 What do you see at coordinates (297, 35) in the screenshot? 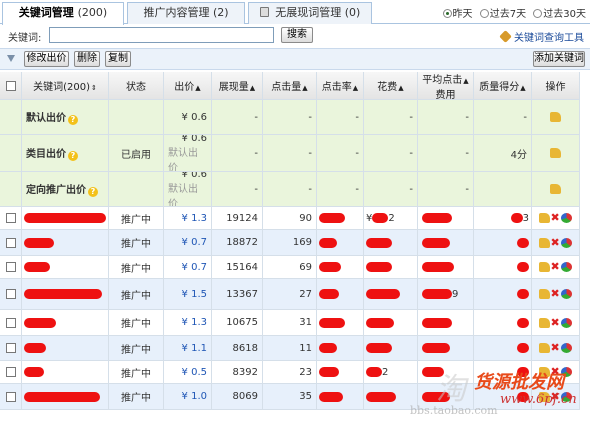
I see `search-button: 搜索` at bounding box center [297, 35].